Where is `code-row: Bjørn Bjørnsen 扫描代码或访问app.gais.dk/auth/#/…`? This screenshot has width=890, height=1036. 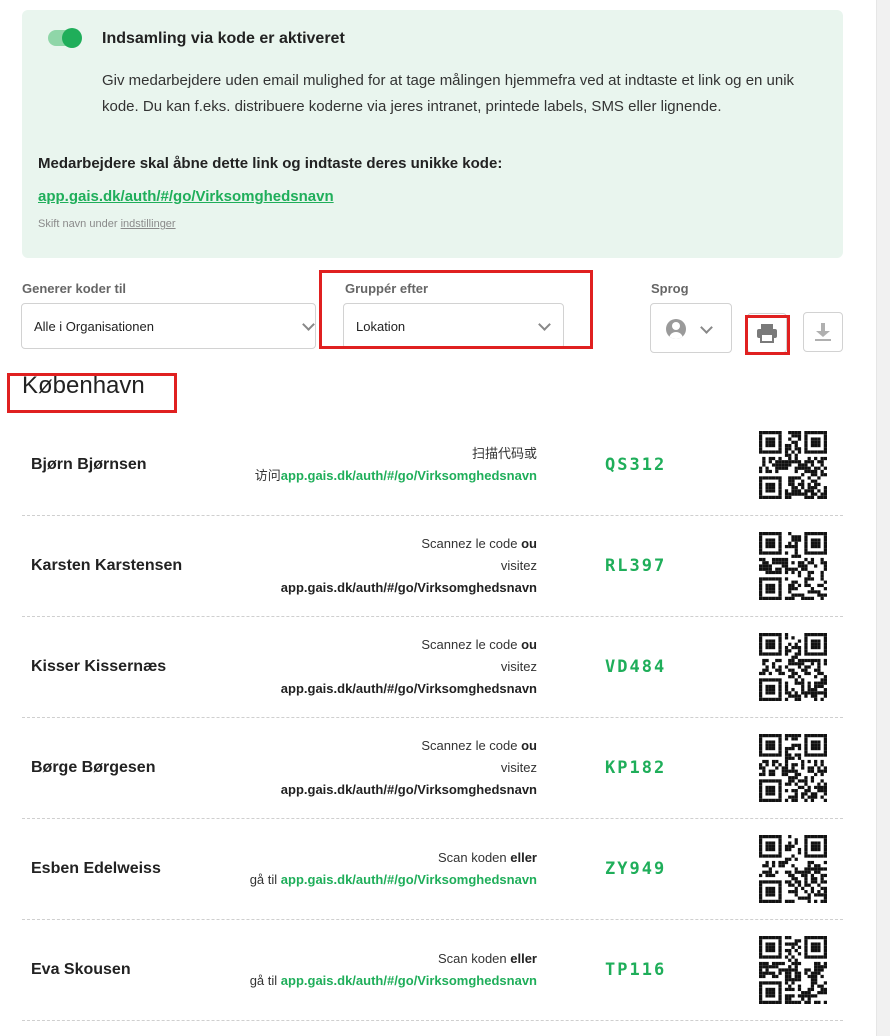
code-row: Bjørn Bjørnsen 扫描代码或访问app.gais.dk/auth/#/… is located at coordinates (432, 465).